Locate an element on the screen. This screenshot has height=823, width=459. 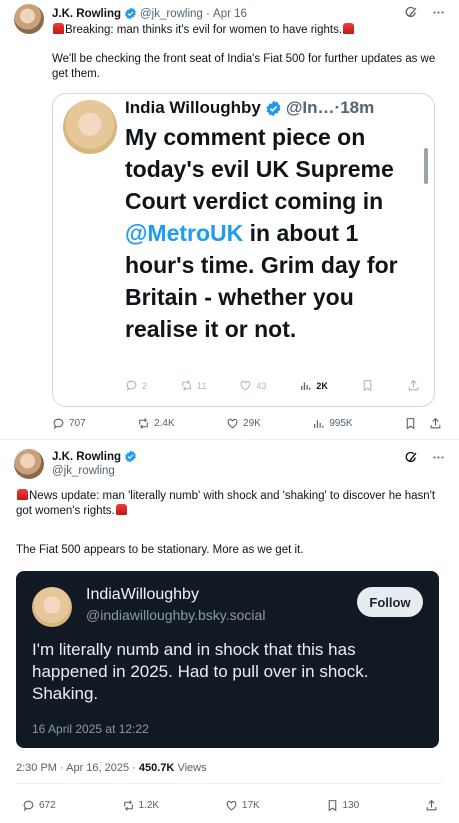
tweet-timestamp: 2:30 PM · Apr 16, 2025 · is located at coordinates (77, 768).